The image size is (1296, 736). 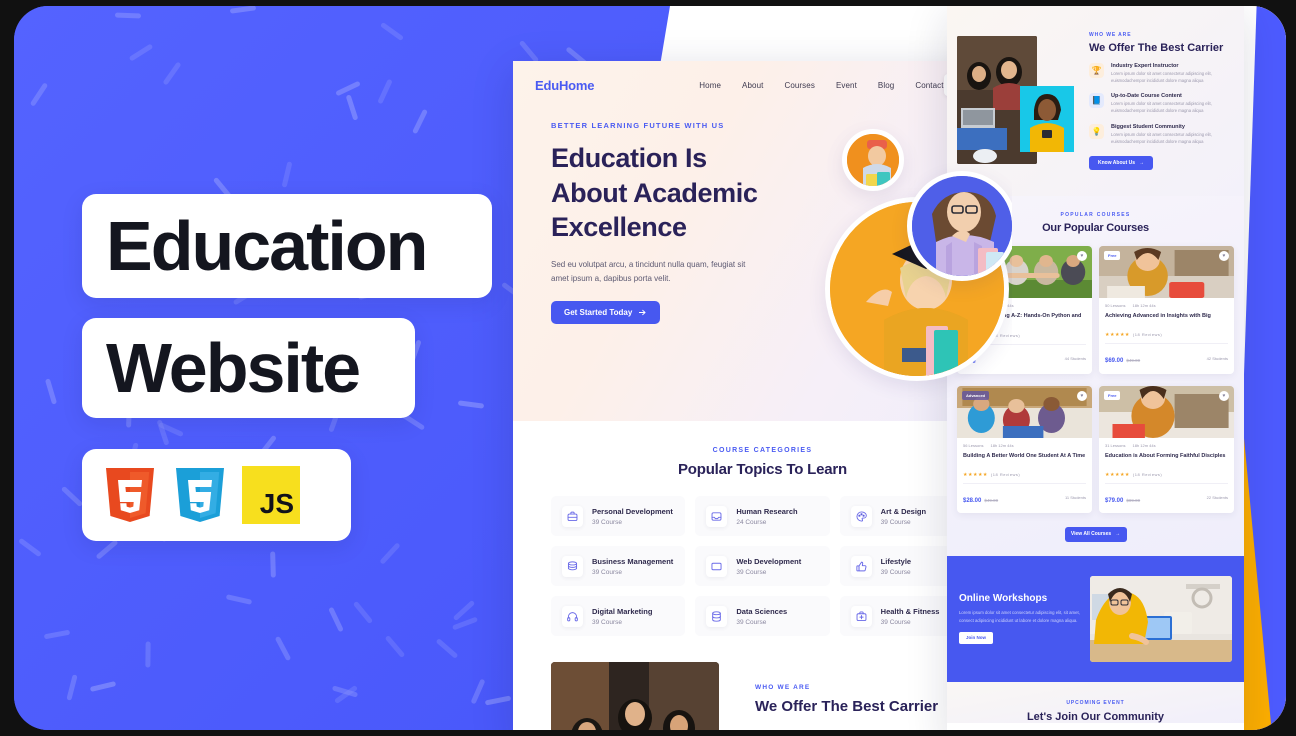 What do you see at coordinates (980, 498) in the screenshot?
I see `course-pricing: $28.00 $49.00` at bounding box center [980, 498].